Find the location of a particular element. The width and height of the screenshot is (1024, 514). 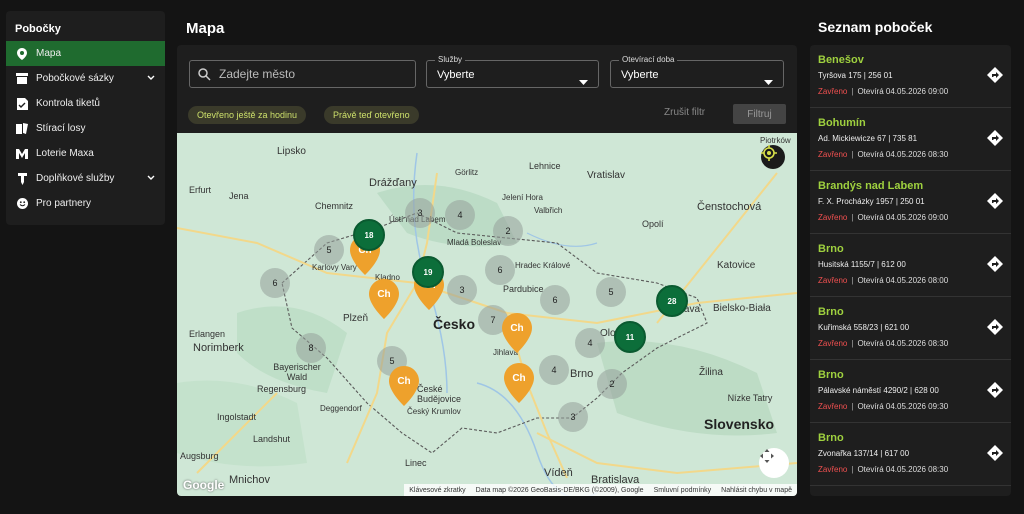

terms-link: Smluvní podmínky is located at coordinates (683, 490).